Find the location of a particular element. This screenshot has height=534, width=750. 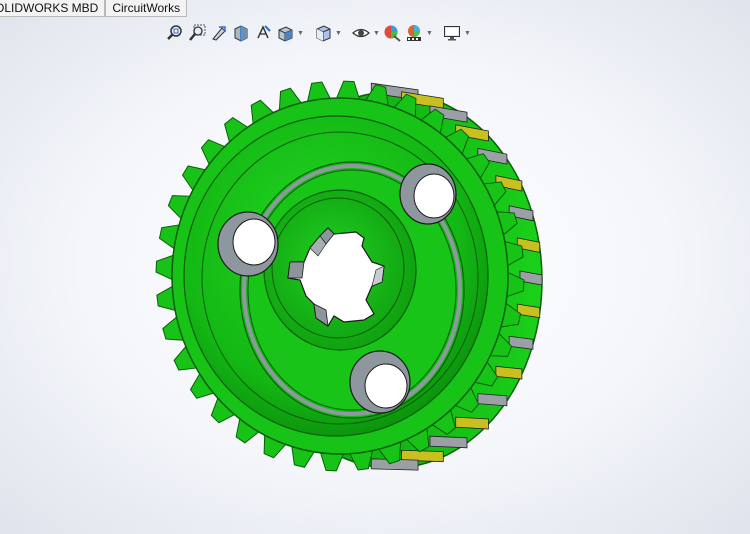

heads-up-view-toolbar: ▼ ▼ ▼ ▼ ▼ is located at coordinates (318, 33).